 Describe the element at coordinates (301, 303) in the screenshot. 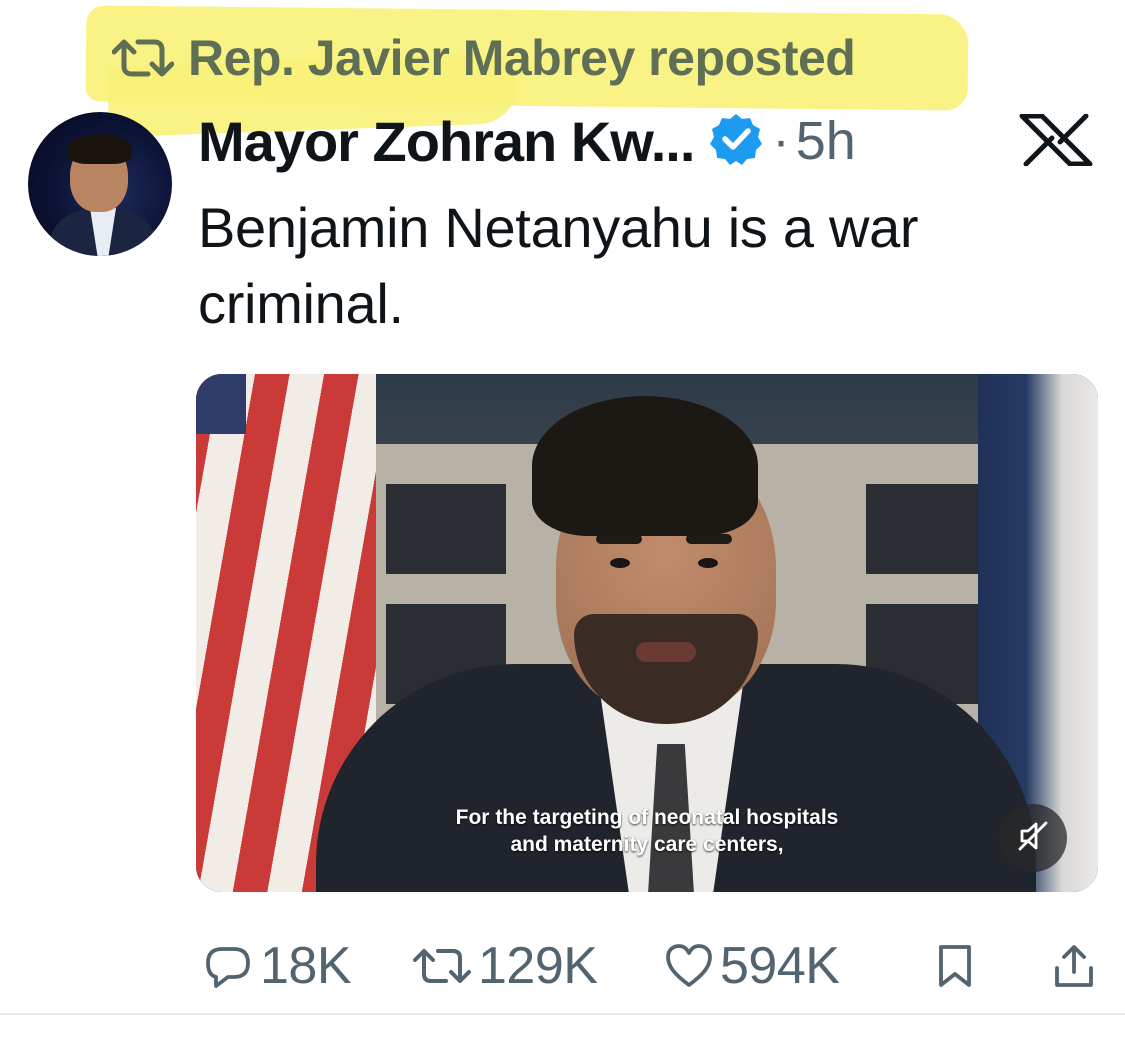

I see `tweet-text-line: criminal.` at that location.